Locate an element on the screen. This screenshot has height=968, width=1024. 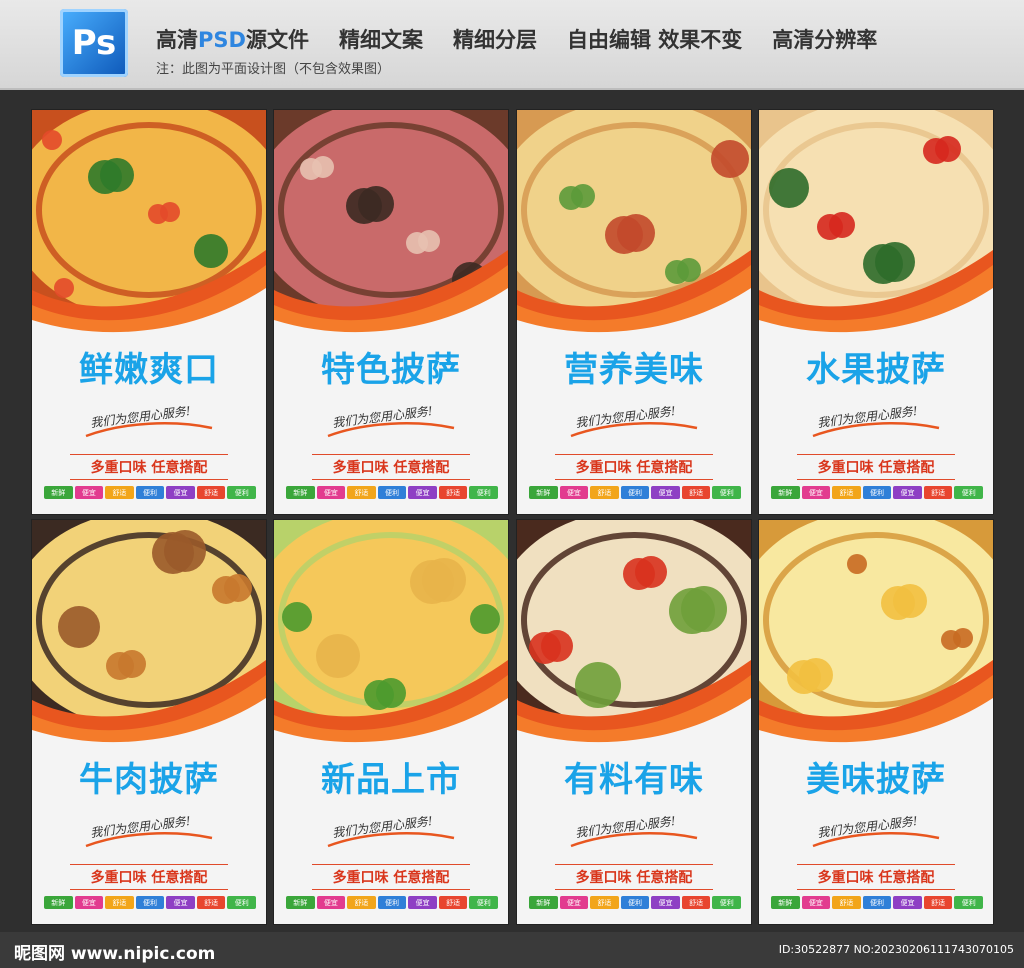
pizza-poster: 有料有味 我们为您用心服务! 多重口味 任意搭配 新鲜 便宜 舒适 便利 便宜 舒适 便利 is located at coordinates (634, 722).